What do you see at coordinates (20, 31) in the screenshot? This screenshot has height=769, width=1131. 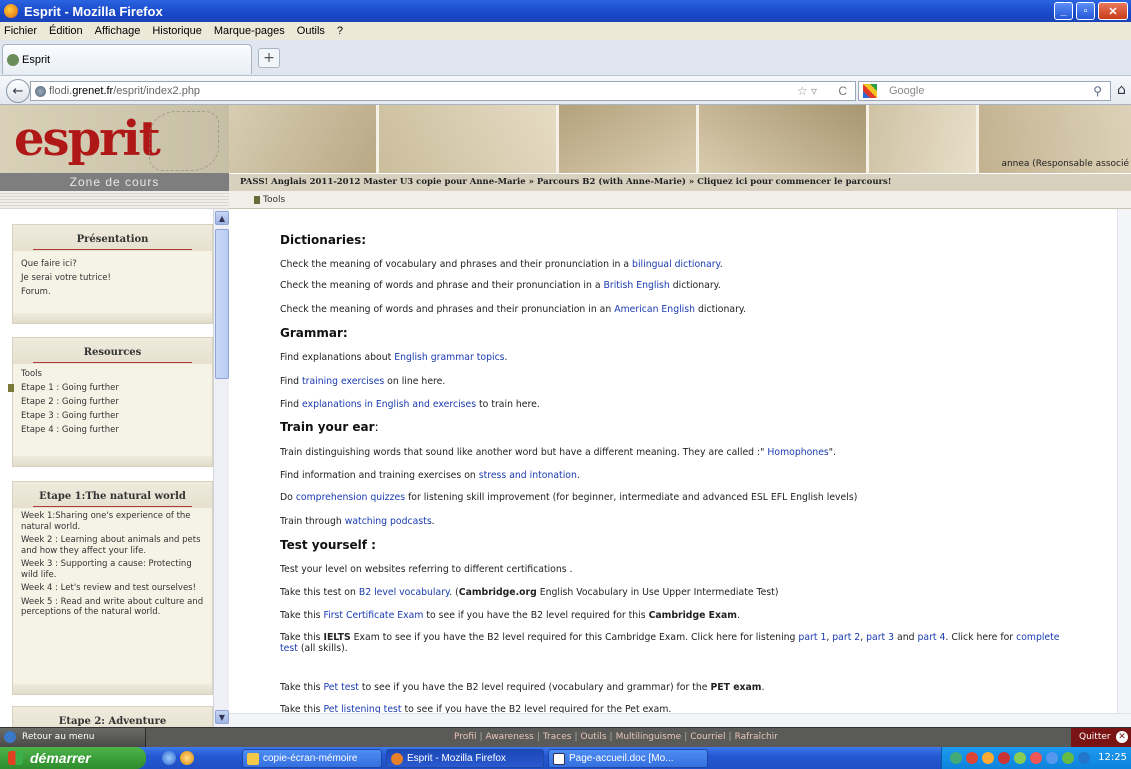 I see `menu-fichier: Fichier` at bounding box center [20, 31].